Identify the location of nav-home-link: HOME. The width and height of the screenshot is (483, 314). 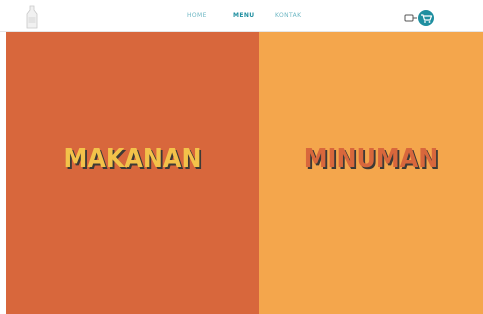
(197, 15).